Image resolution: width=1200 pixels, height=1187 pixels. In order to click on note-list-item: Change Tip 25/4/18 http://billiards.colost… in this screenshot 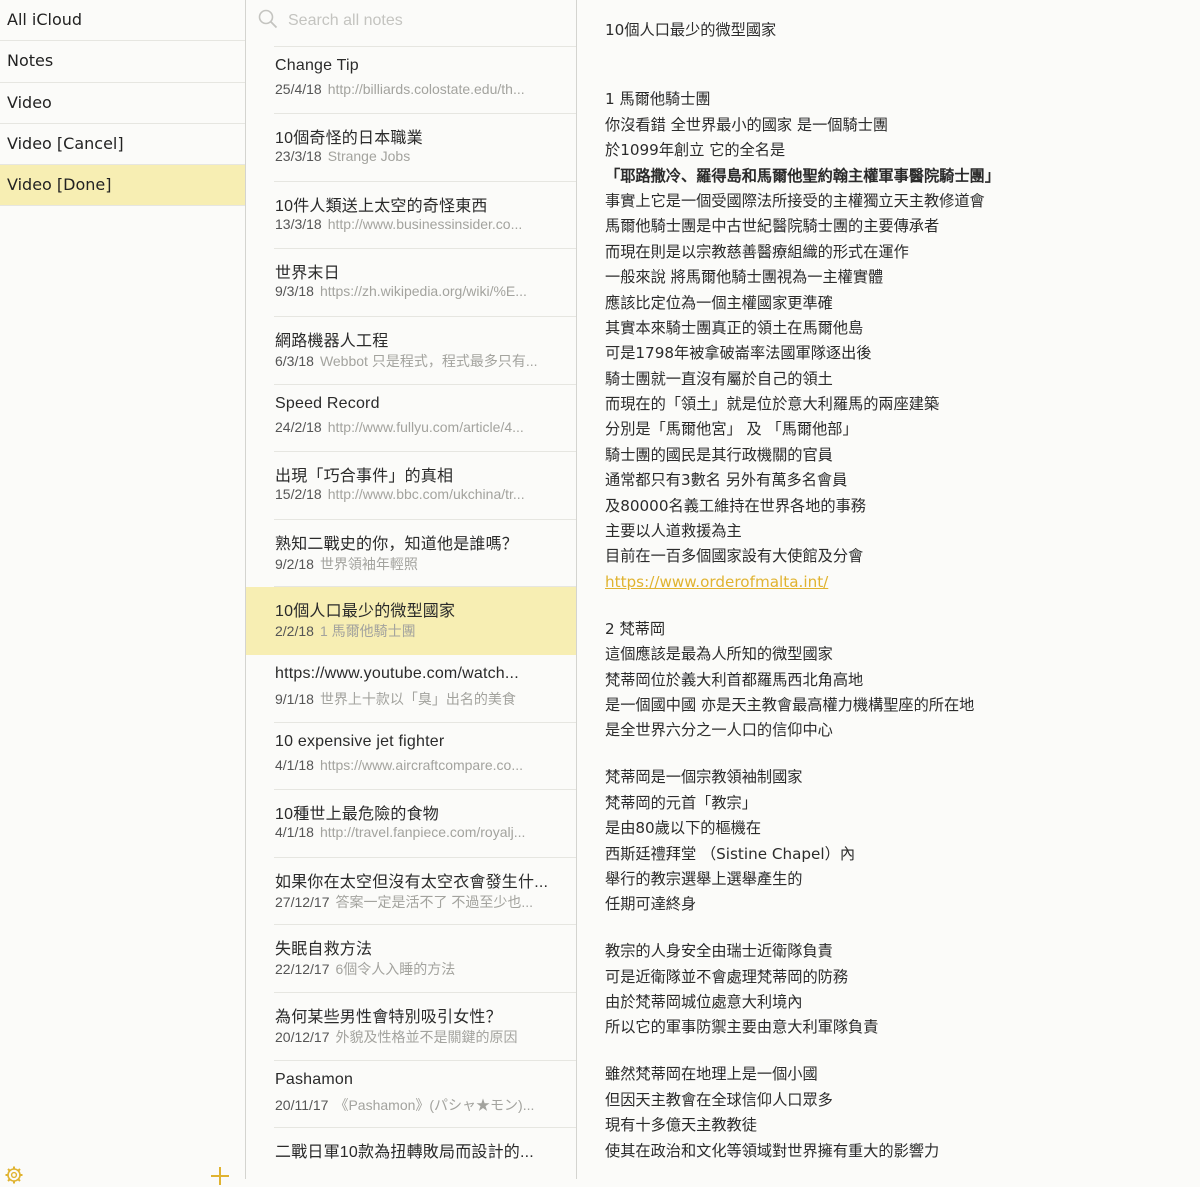, I will do `click(411, 81)`.